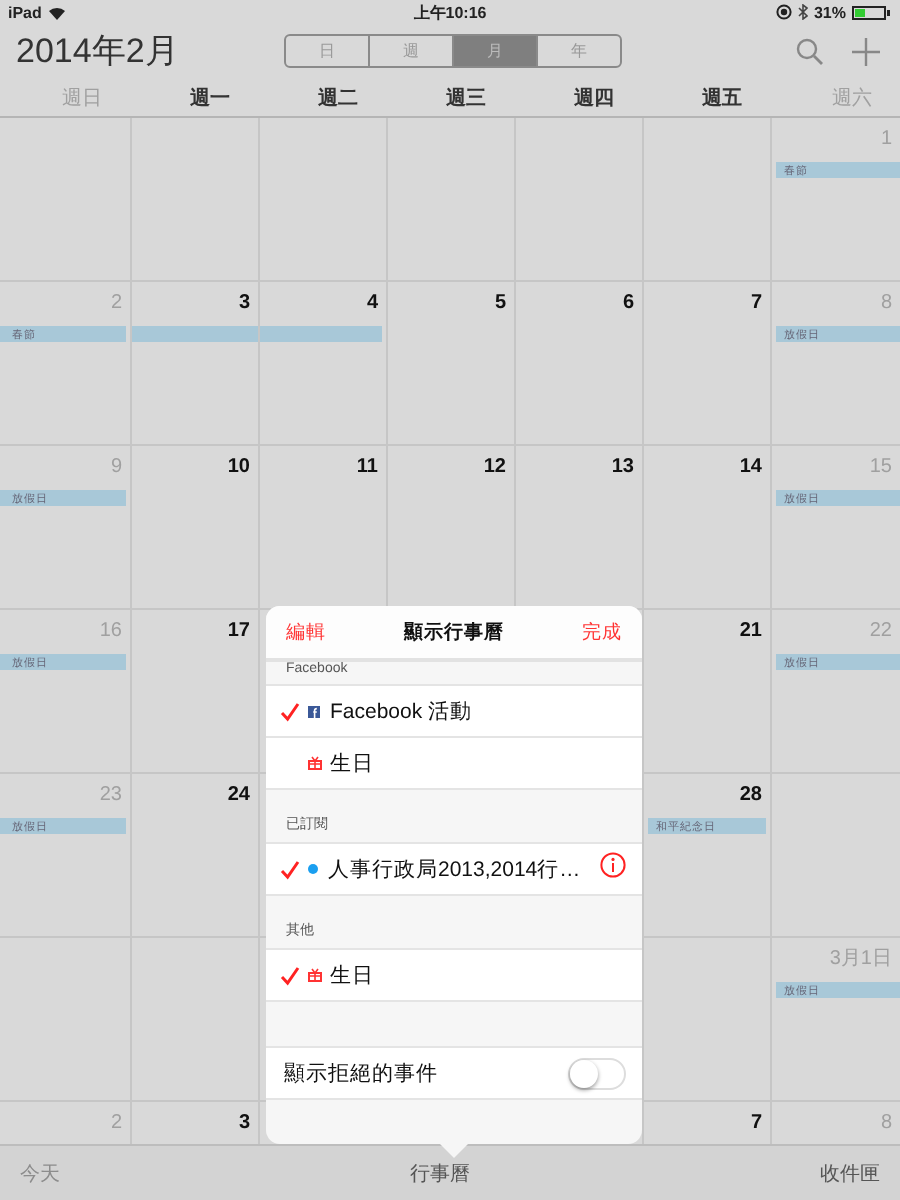 This screenshot has height=1200, width=900. What do you see at coordinates (56, 12) in the screenshot?
I see `wifi-icon` at bounding box center [56, 12].